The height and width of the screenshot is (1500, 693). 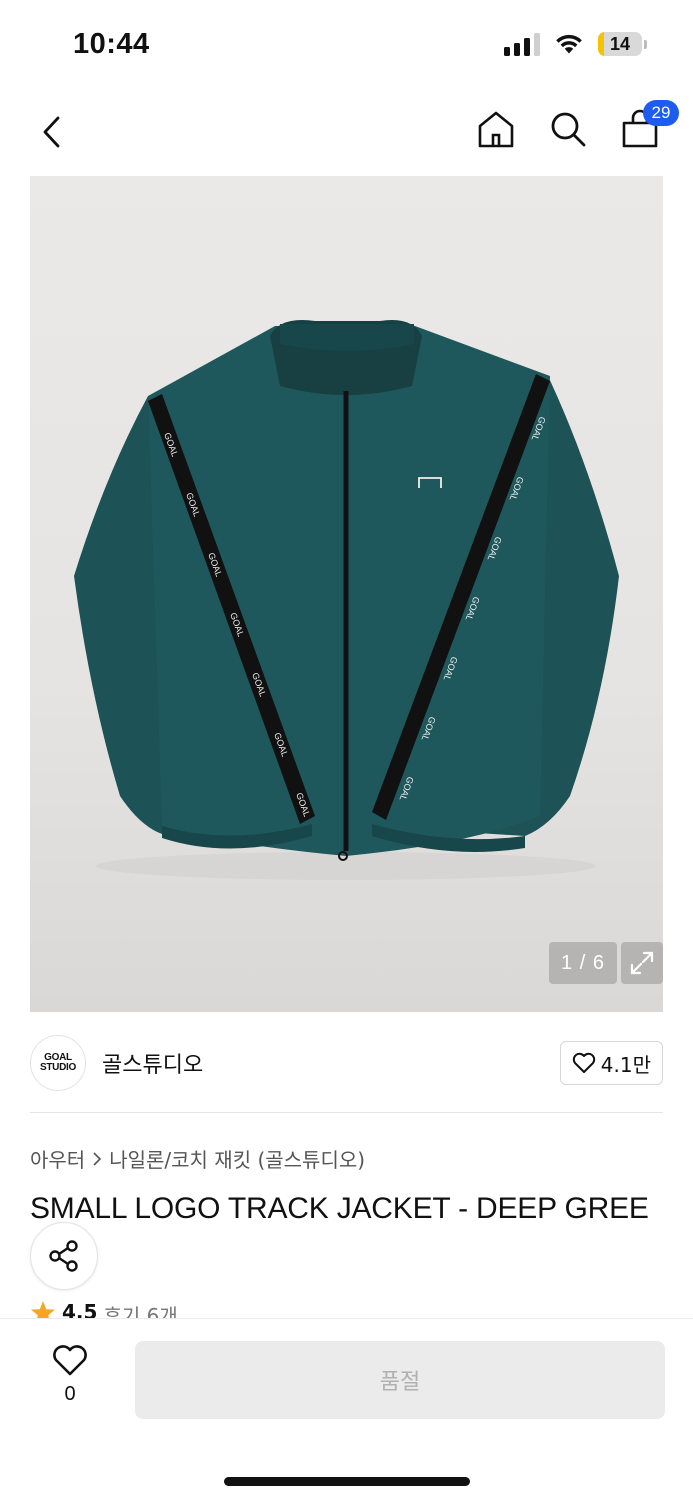 What do you see at coordinates (347, 1481) in the screenshot?
I see `home-indicator` at bounding box center [347, 1481].